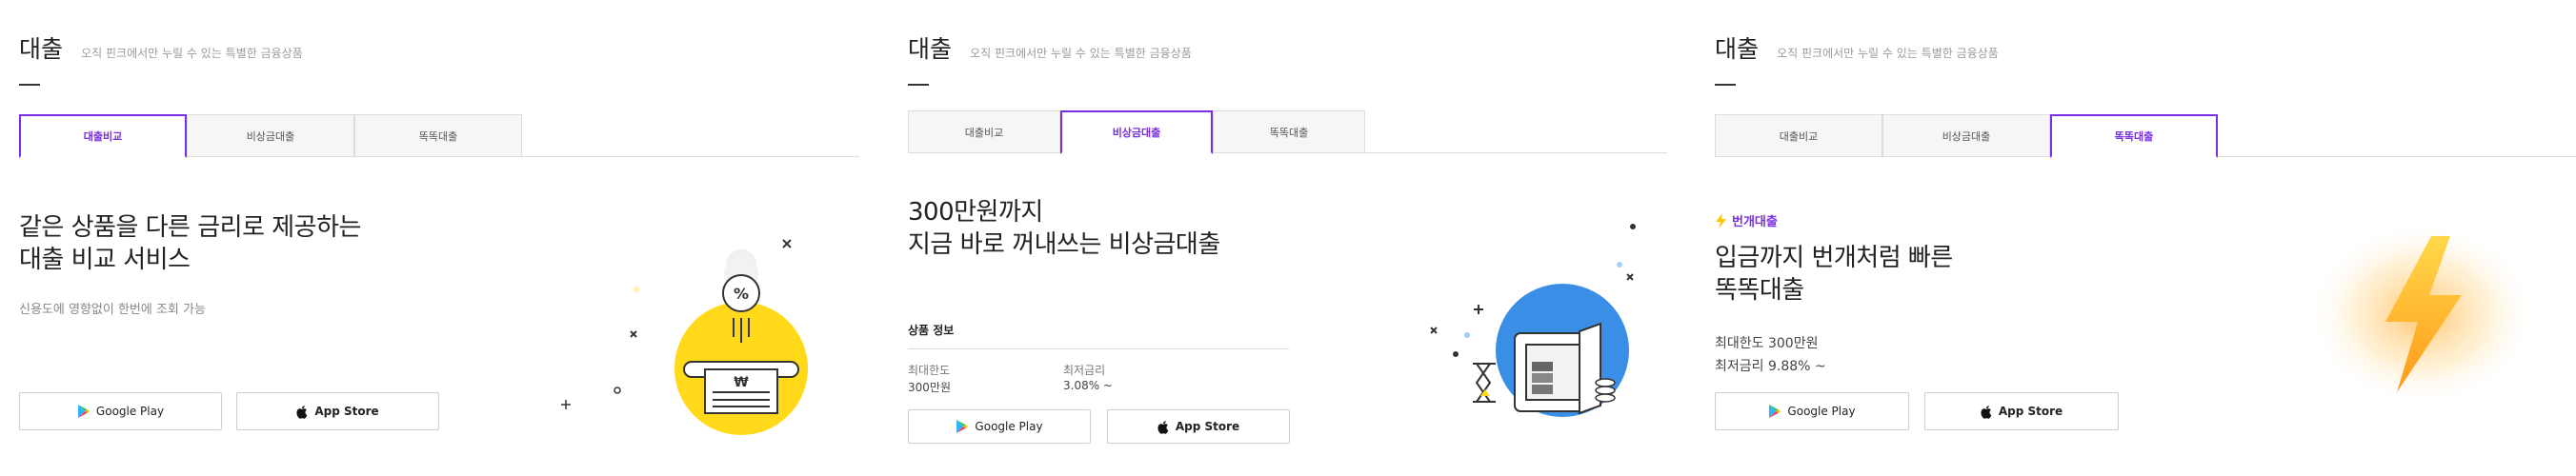 The width and height of the screenshot is (2576, 476). I want to click on headline: 같은 상품을 다른 금리로 제공하는 대출 비교 서비스, so click(190, 243).